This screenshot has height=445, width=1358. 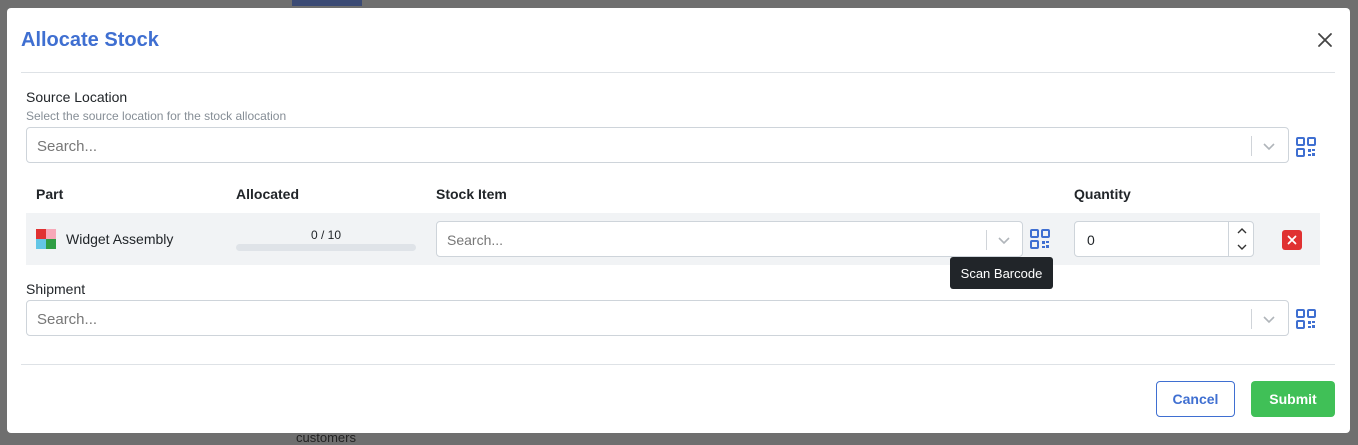 I want to click on column-header-quantity: Quantity, so click(x=1102, y=194).